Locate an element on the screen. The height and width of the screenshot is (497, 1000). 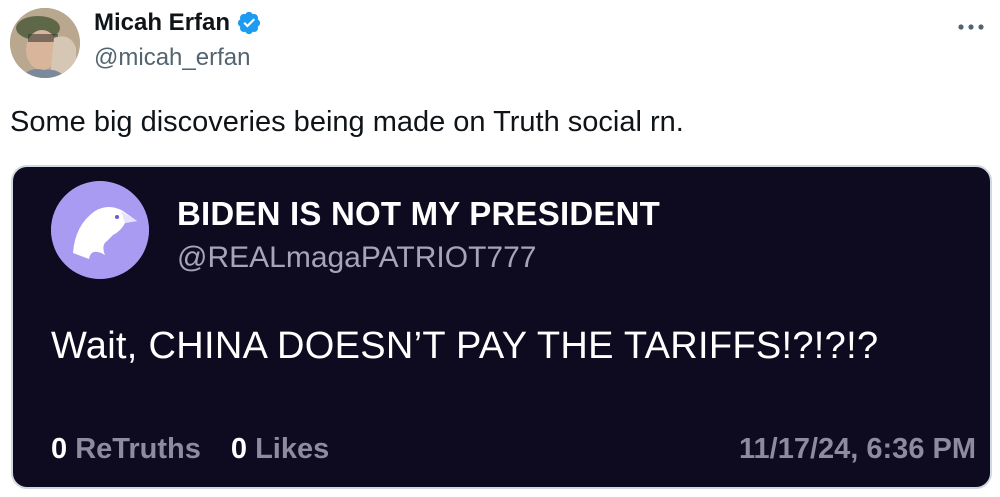
retruths-stat: 0 ReTruths is located at coordinates (126, 449).